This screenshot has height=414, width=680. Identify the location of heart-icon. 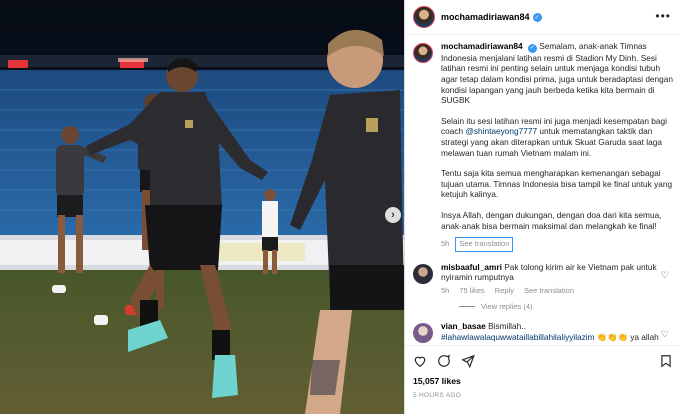
(420, 361).